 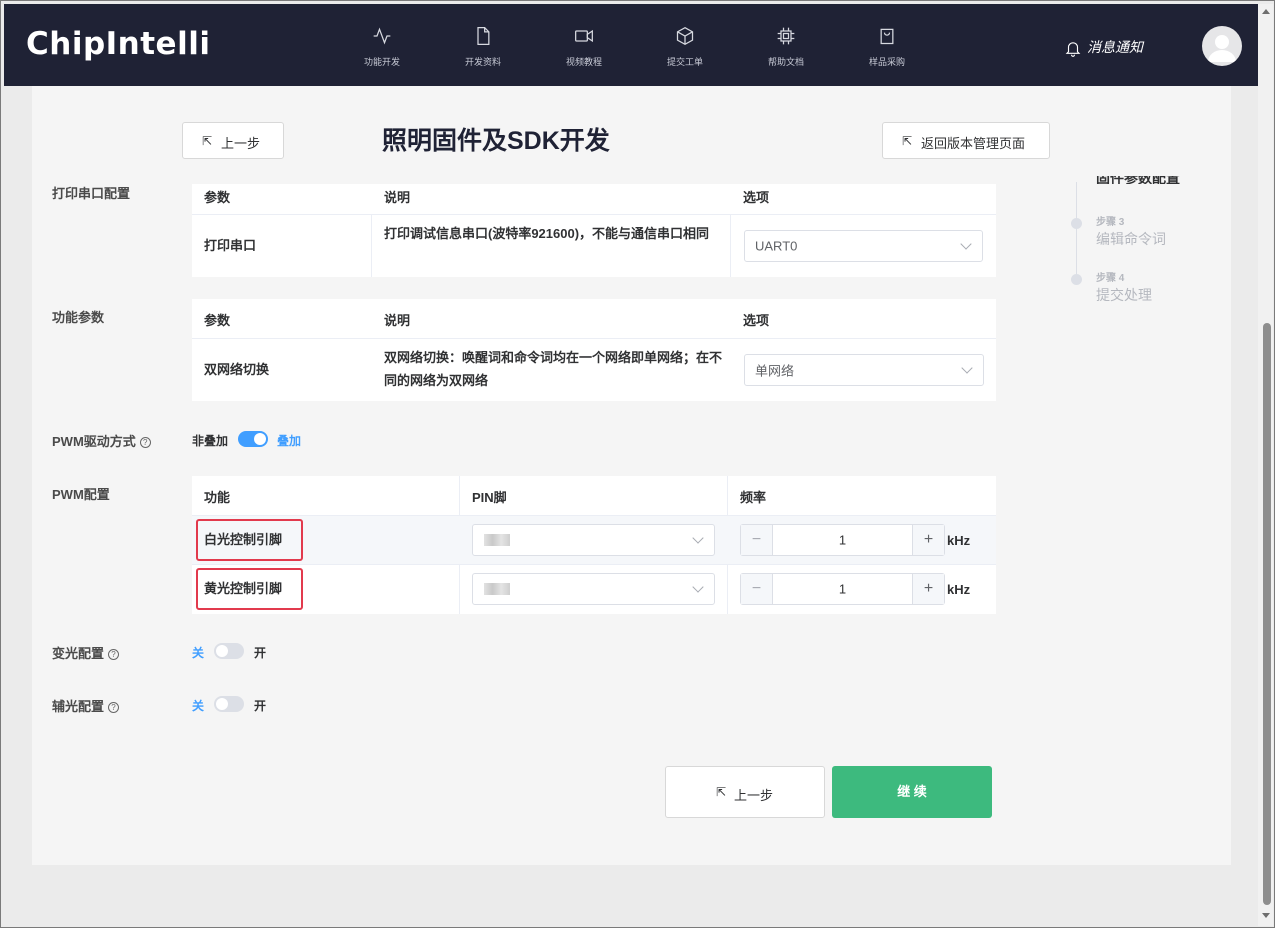 What do you see at coordinates (864, 370) in the screenshot?
I see `network-mode-select: 单网络` at bounding box center [864, 370].